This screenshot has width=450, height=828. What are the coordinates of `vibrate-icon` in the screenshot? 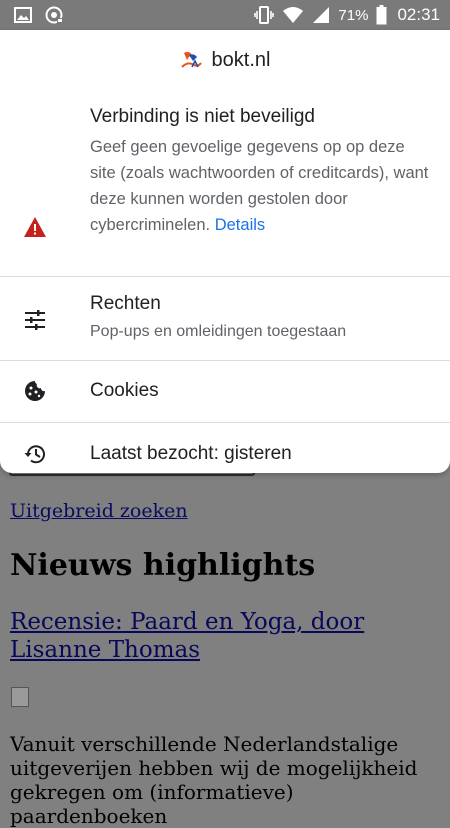 It's located at (264, 15).